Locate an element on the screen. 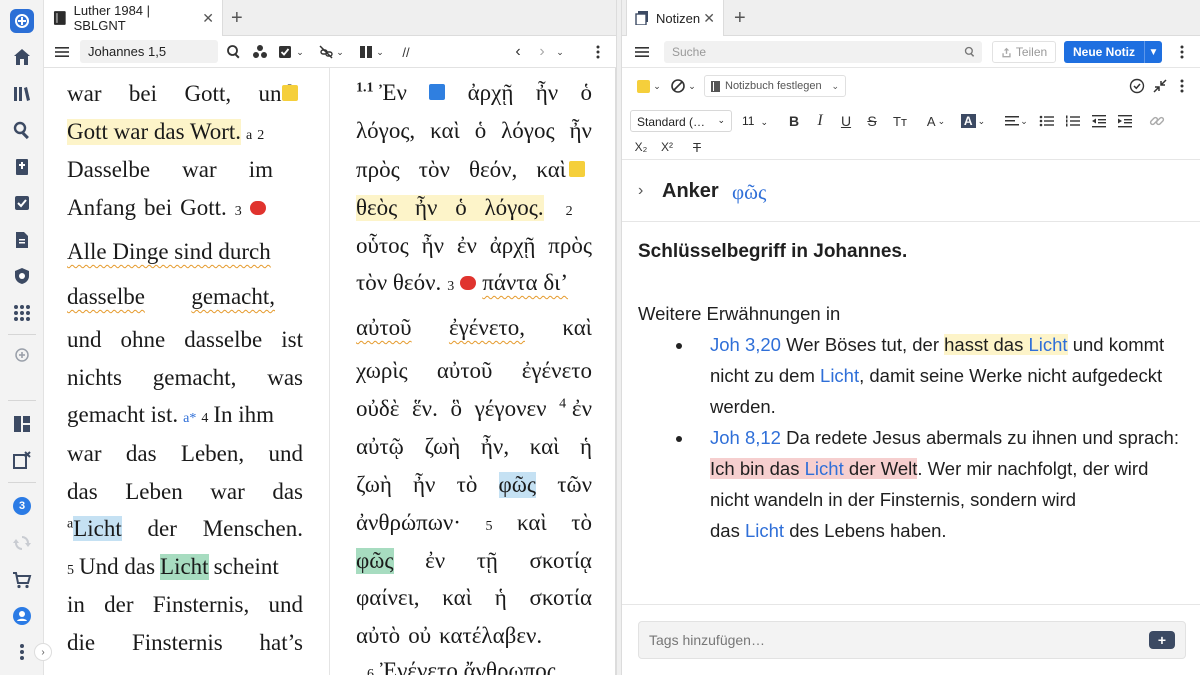 This screenshot has height=675, width=1200. library-icon is located at coordinates (22, 94).